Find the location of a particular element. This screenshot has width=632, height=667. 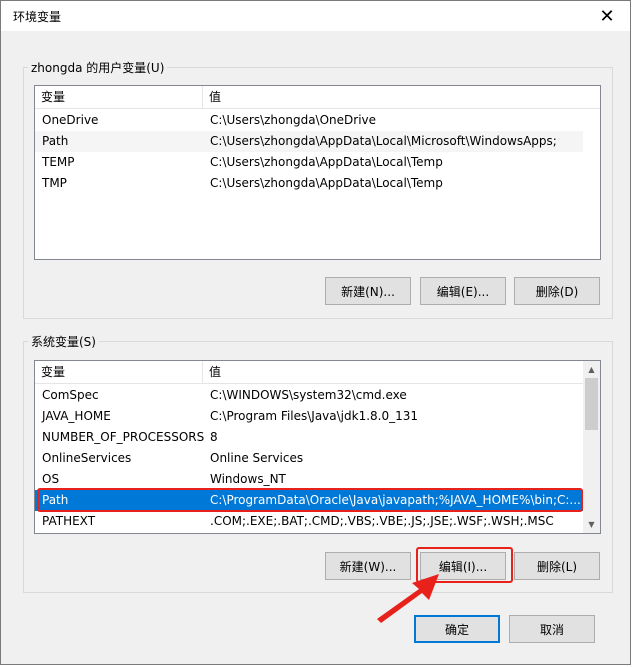

annotation-arrow-icon is located at coordinates (408, 598).